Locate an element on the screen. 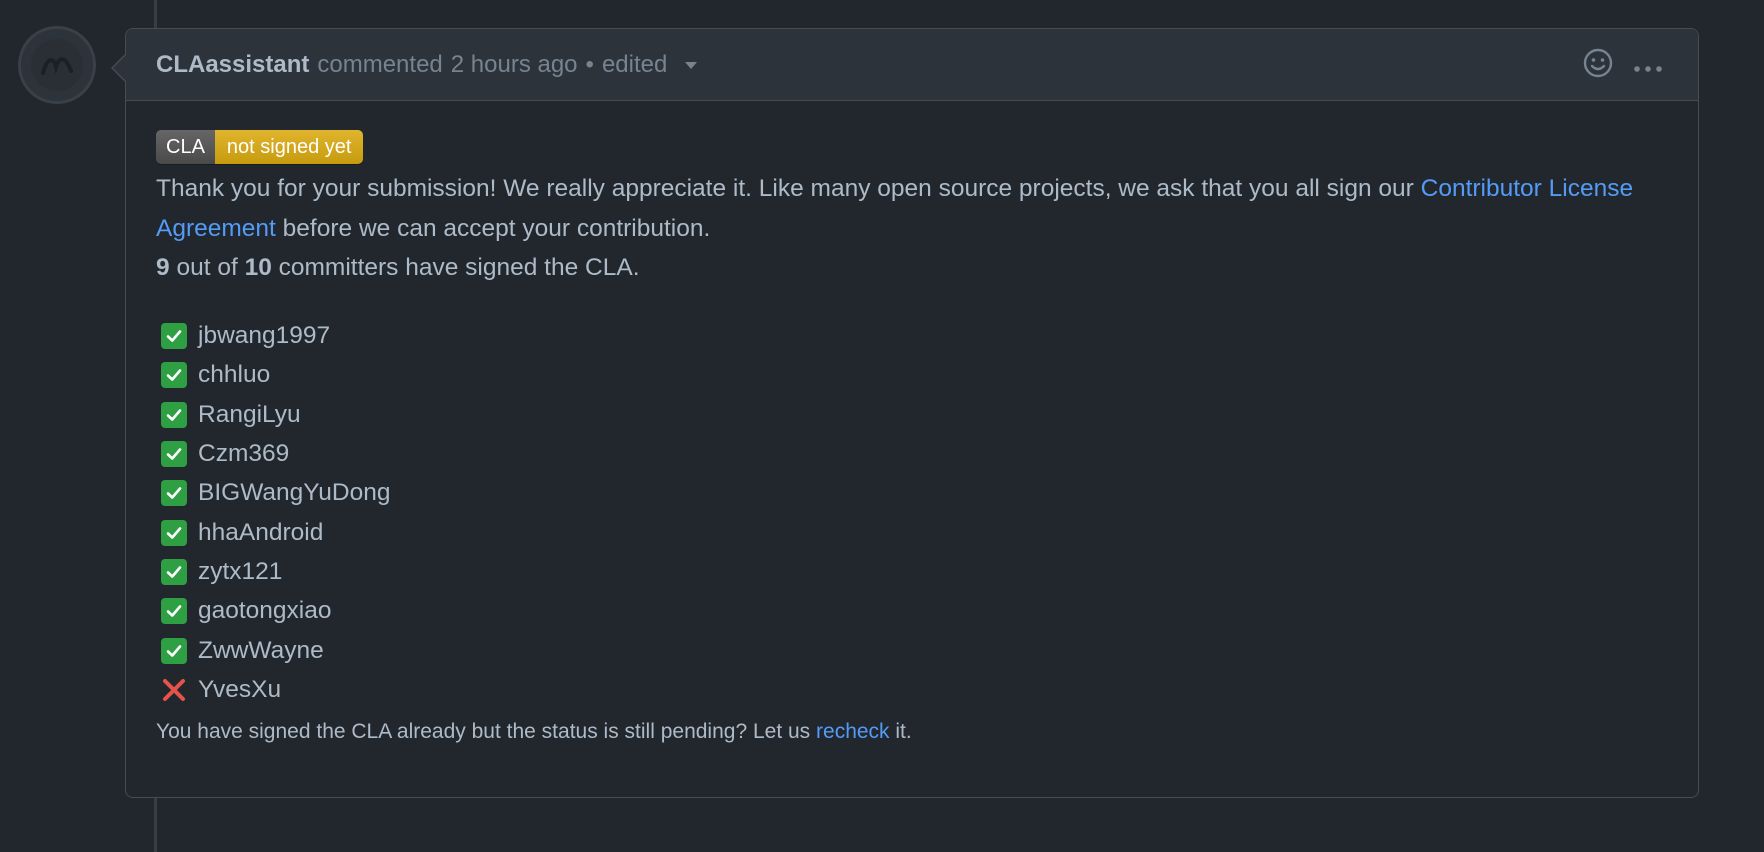 Image resolution: width=1764 pixels, height=852 pixels. count-mid: out of is located at coordinates (207, 267).